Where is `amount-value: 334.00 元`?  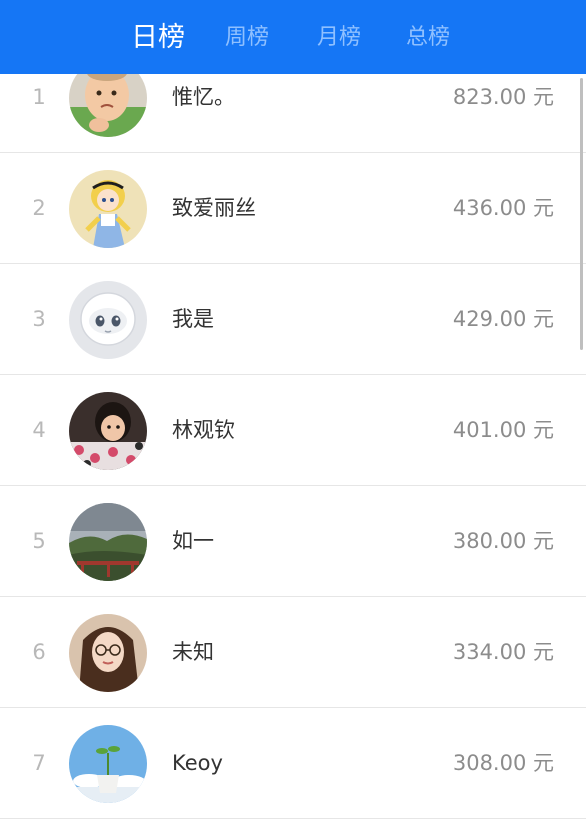
amount-value: 334.00 元 is located at coordinates (503, 652).